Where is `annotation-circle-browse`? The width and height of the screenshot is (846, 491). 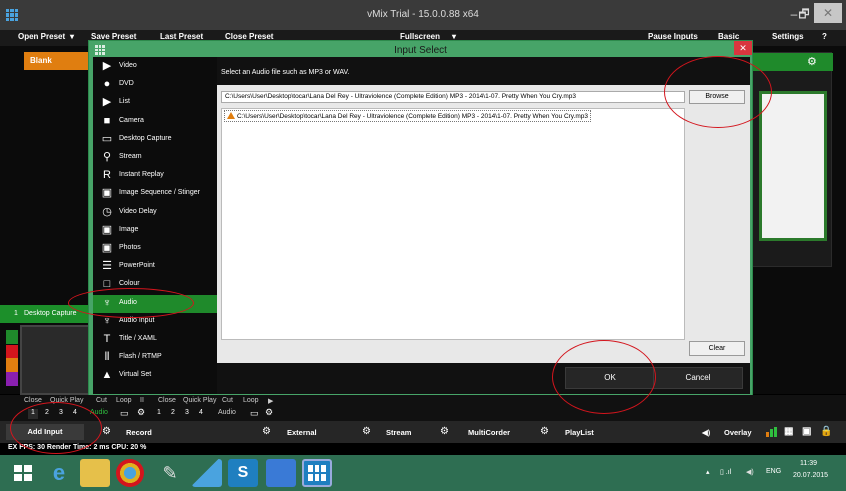
annotation-circle-browse is located at coordinates (718, 92).